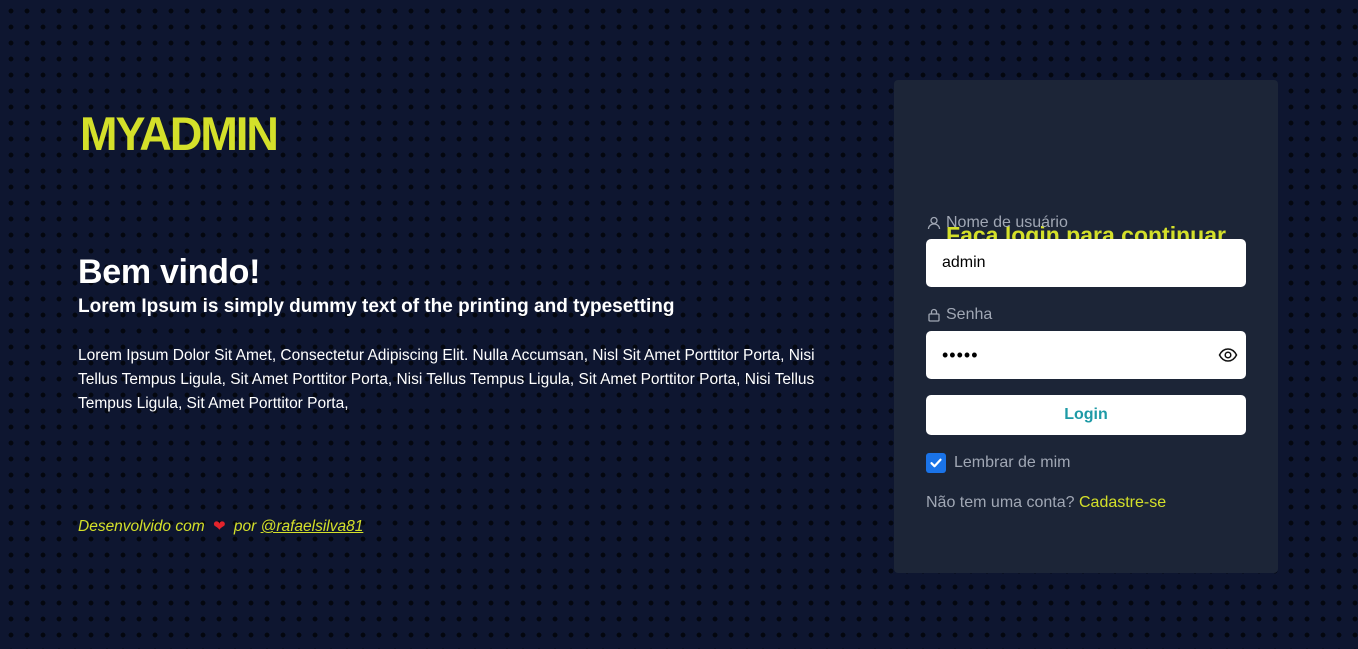  I want to click on brand-logo: MYADMIN, so click(179, 133).